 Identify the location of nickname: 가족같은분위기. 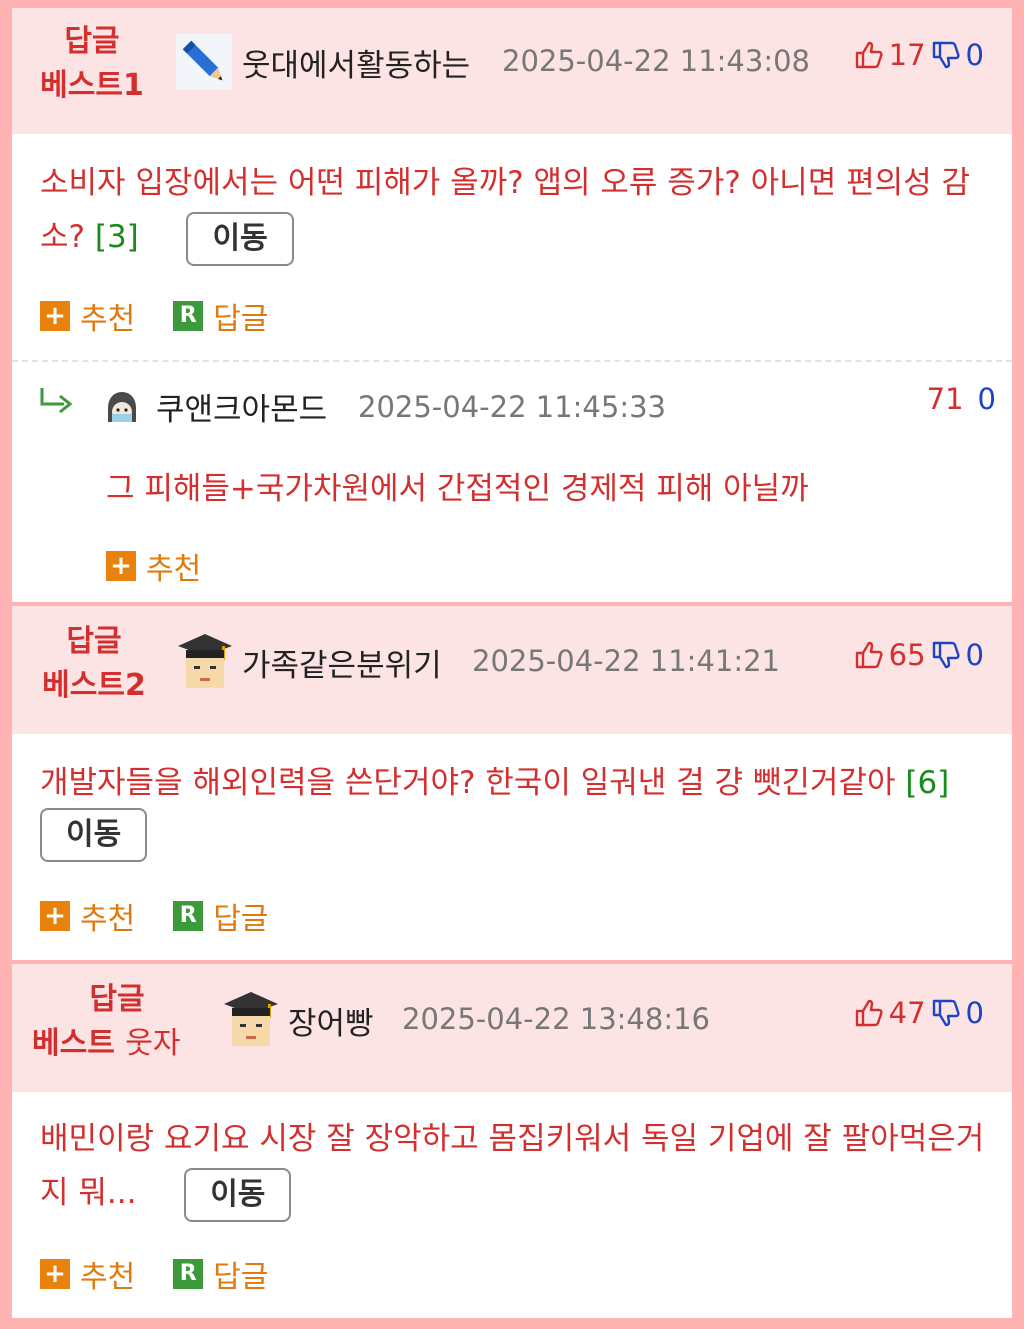
(342, 662).